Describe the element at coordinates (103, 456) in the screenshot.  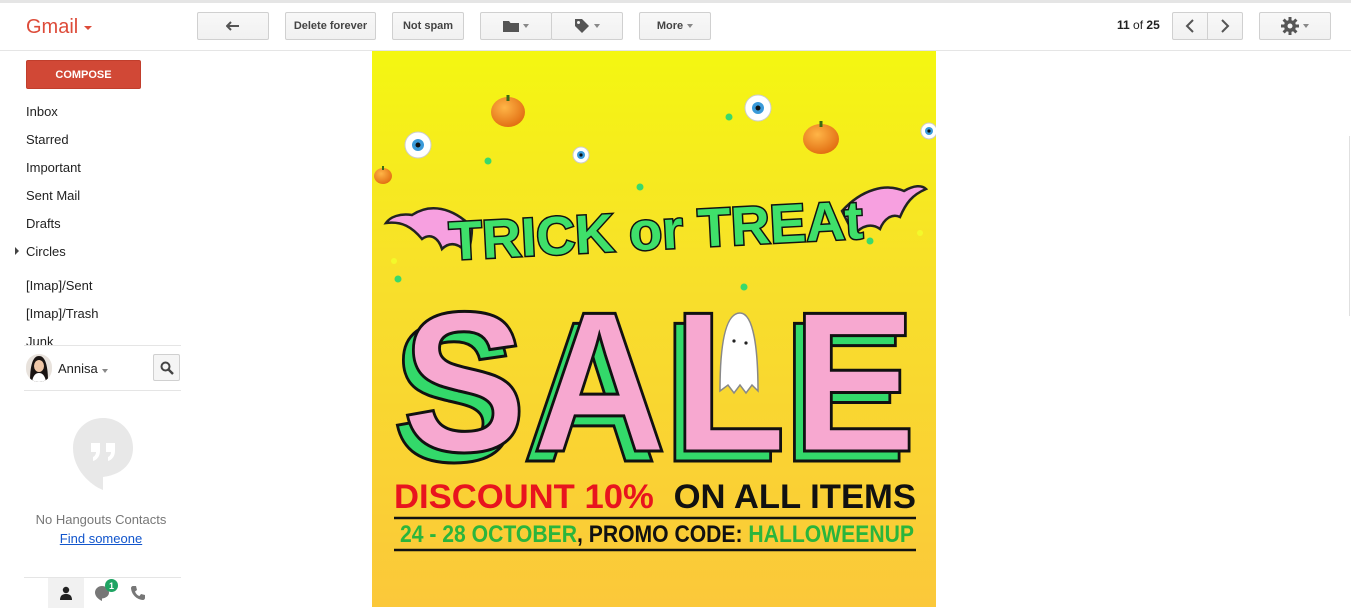
I see `hangouts-icon` at that location.